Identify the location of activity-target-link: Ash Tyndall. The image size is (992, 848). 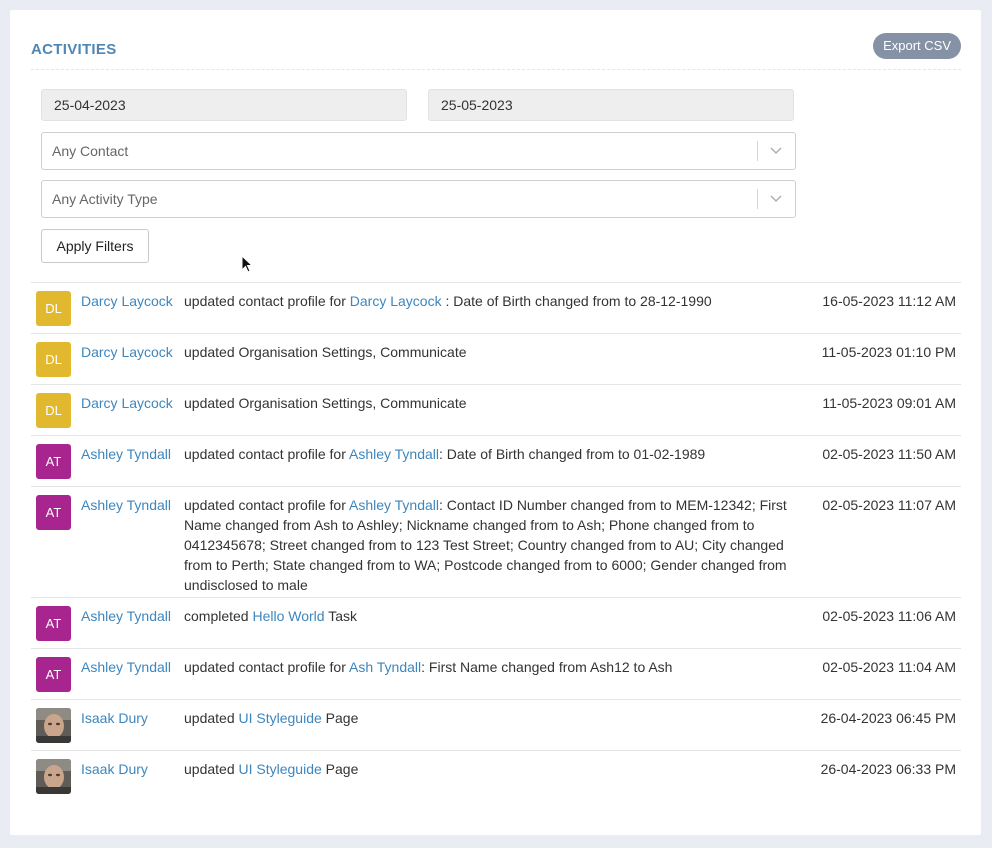
(385, 667).